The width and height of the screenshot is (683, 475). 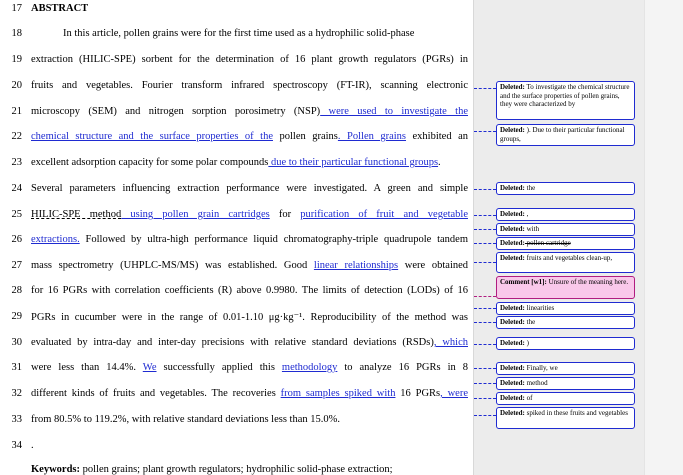 What do you see at coordinates (565, 243) in the screenshot?
I see `deletion-balloon: Deleted: pollen cartridge` at bounding box center [565, 243].